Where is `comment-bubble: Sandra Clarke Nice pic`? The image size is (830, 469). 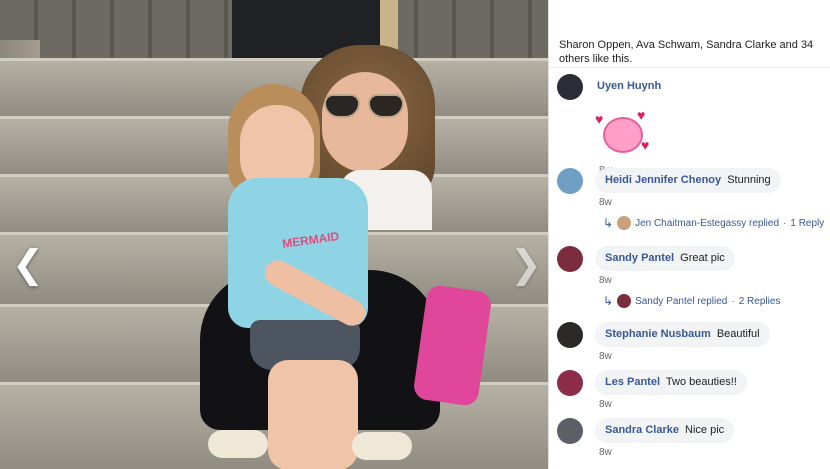 comment-bubble: Sandra Clarke Nice pic is located at coordinates (665, 430).